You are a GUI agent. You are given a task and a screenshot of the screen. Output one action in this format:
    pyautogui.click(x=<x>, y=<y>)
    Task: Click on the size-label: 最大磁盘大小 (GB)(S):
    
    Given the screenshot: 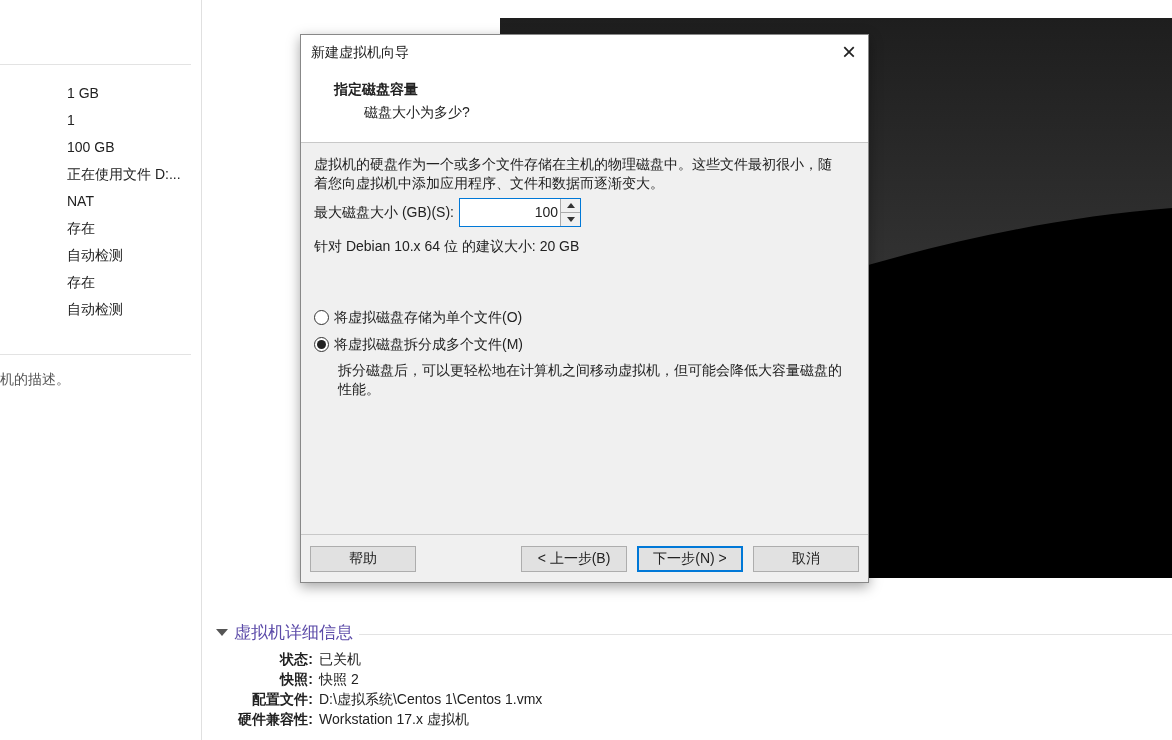 What is the action you would take?
    pyautogui.click(x=384, y=212)
    